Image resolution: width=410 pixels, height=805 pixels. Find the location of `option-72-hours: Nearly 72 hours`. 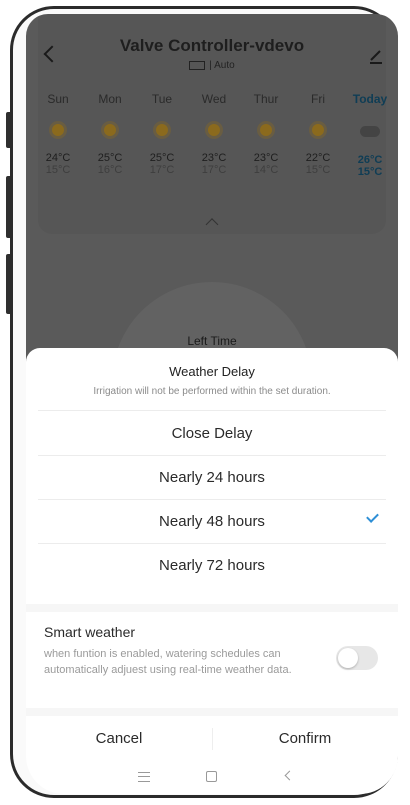

option-72-hours: Nearly 72 hours is located at coordinates (212, 565).